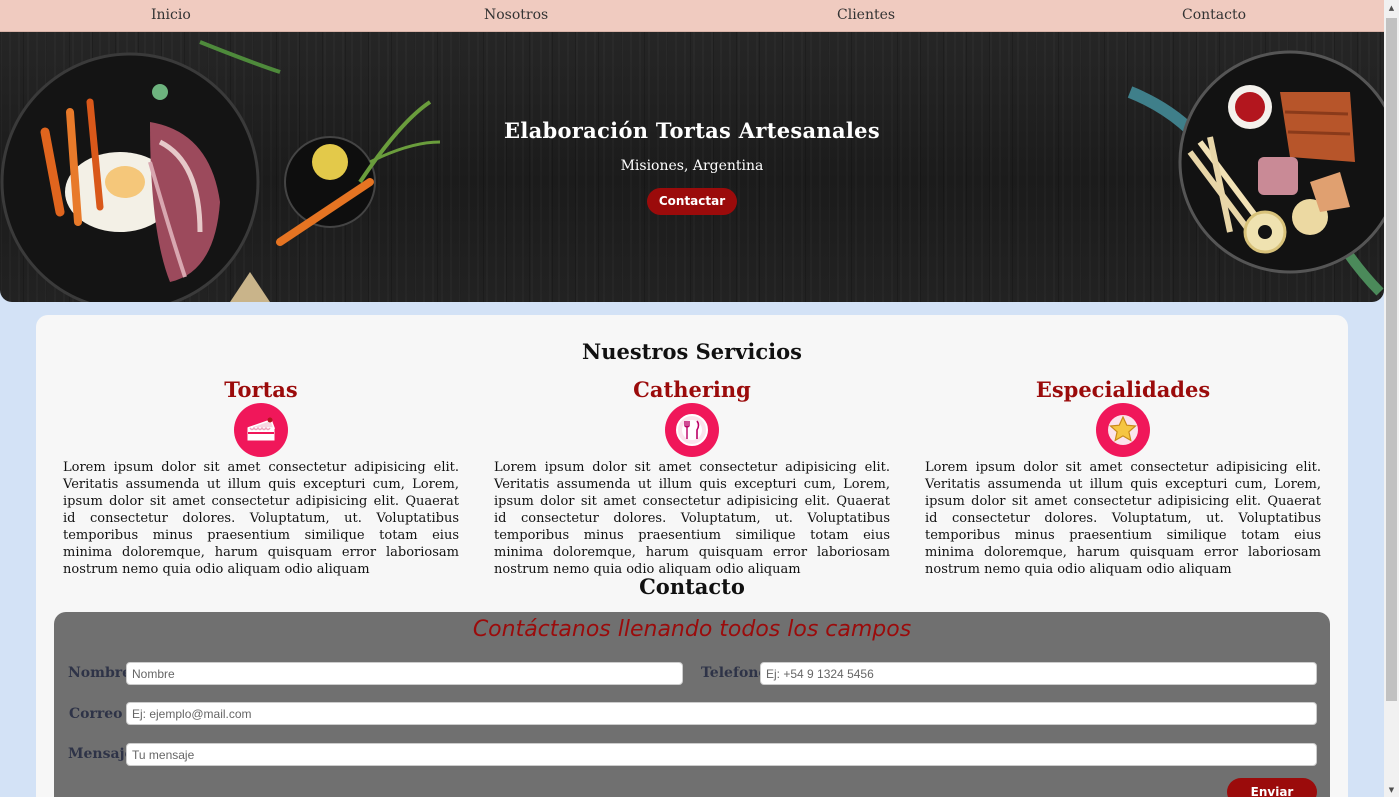 The height and width of the screenshot is (797, 1399). What do you see at coordinates (1272, 787) in the screenshot?
I see `send-button: Enviar` at bounding box center [1272, 787].